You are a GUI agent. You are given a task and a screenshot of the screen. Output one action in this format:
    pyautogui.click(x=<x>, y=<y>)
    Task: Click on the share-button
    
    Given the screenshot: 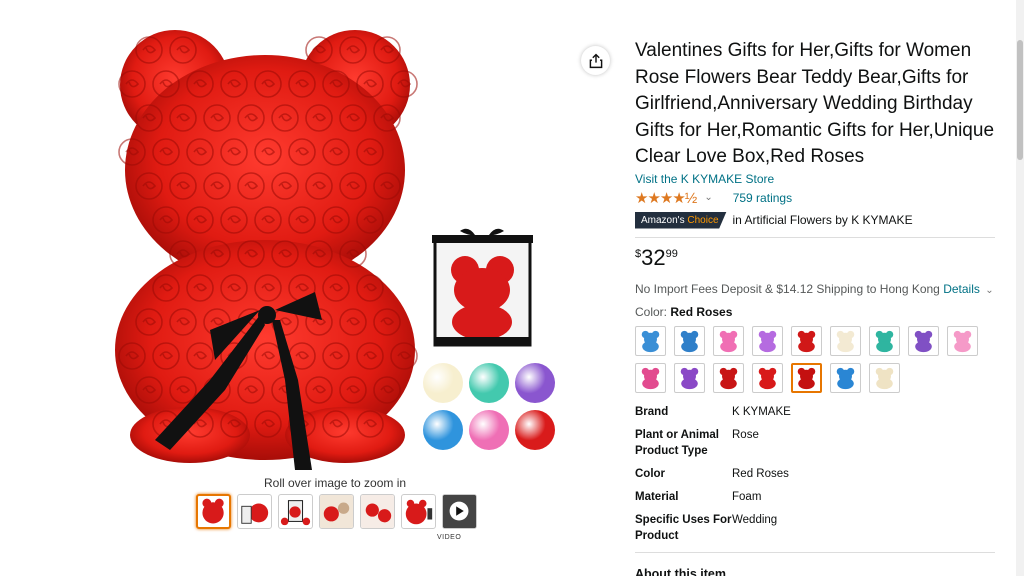 What is the action you would take?
    pyautogui.click(x=595, y=60)
    